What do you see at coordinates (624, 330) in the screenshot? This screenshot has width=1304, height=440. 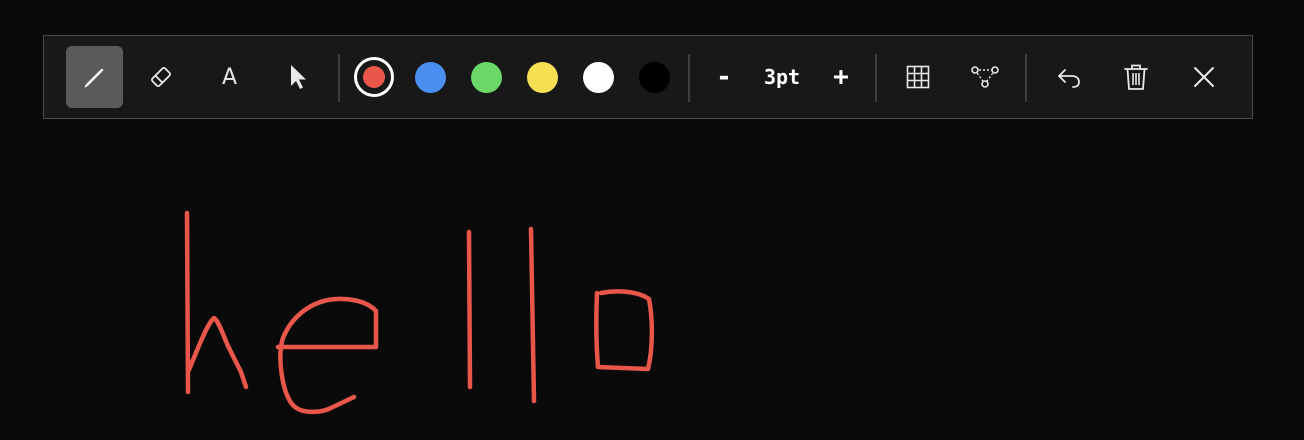 I see `ink-stroke-o` at bounding box center [624, 330].